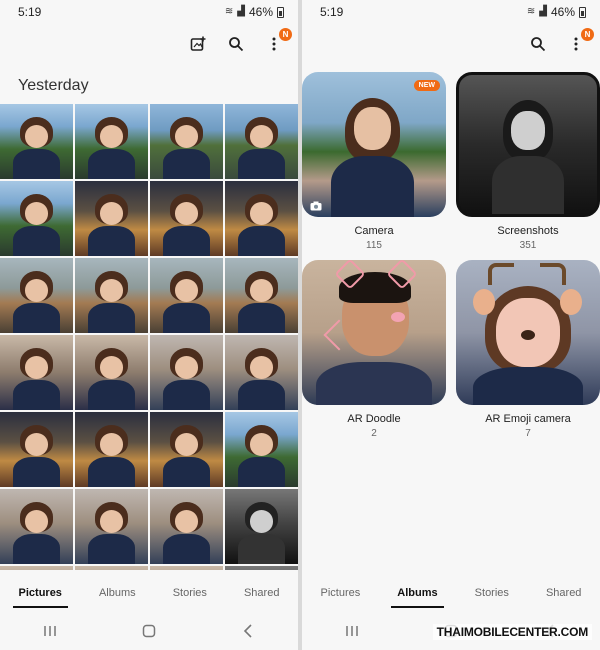  I want to click on album-camera: NEW Camera 115, so click(374, 161).